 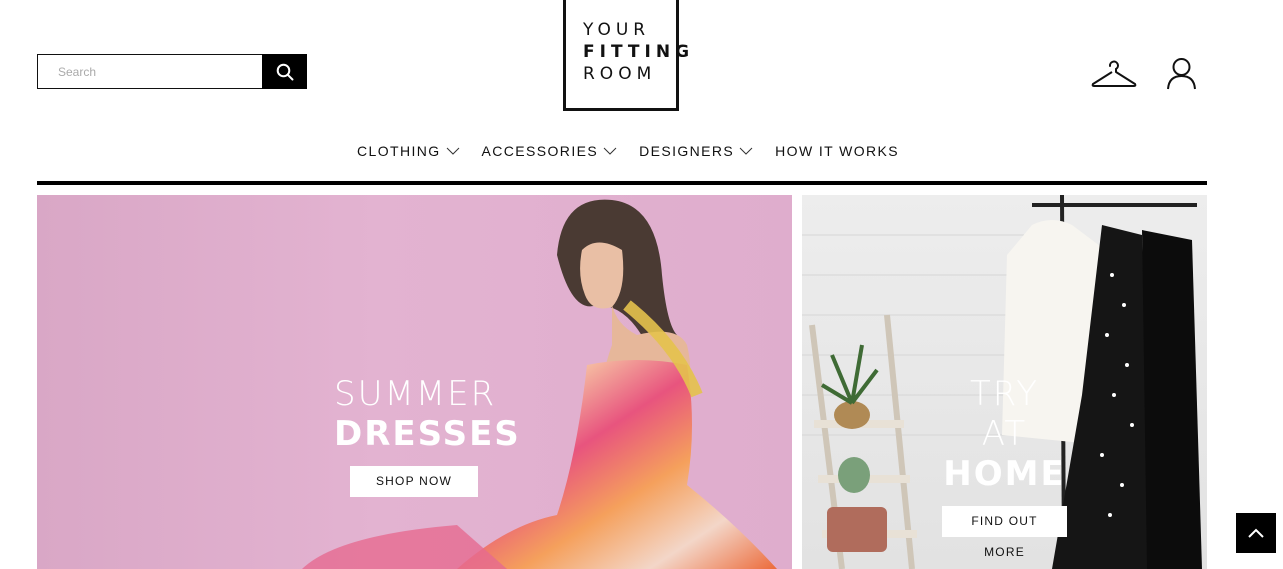 I want to click on try-at-home-caption: TRY AT HOME FIND OUT MORE, so click(x=1004, y=467).